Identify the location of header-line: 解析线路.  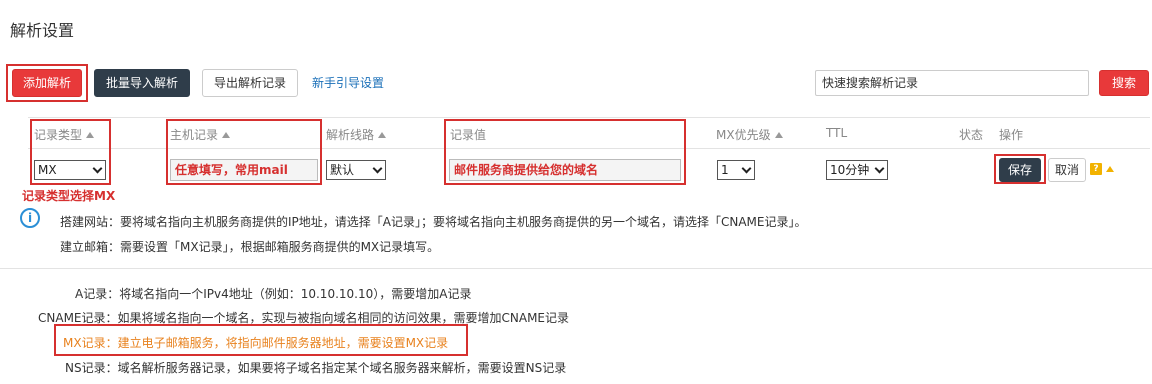
(356, 134).